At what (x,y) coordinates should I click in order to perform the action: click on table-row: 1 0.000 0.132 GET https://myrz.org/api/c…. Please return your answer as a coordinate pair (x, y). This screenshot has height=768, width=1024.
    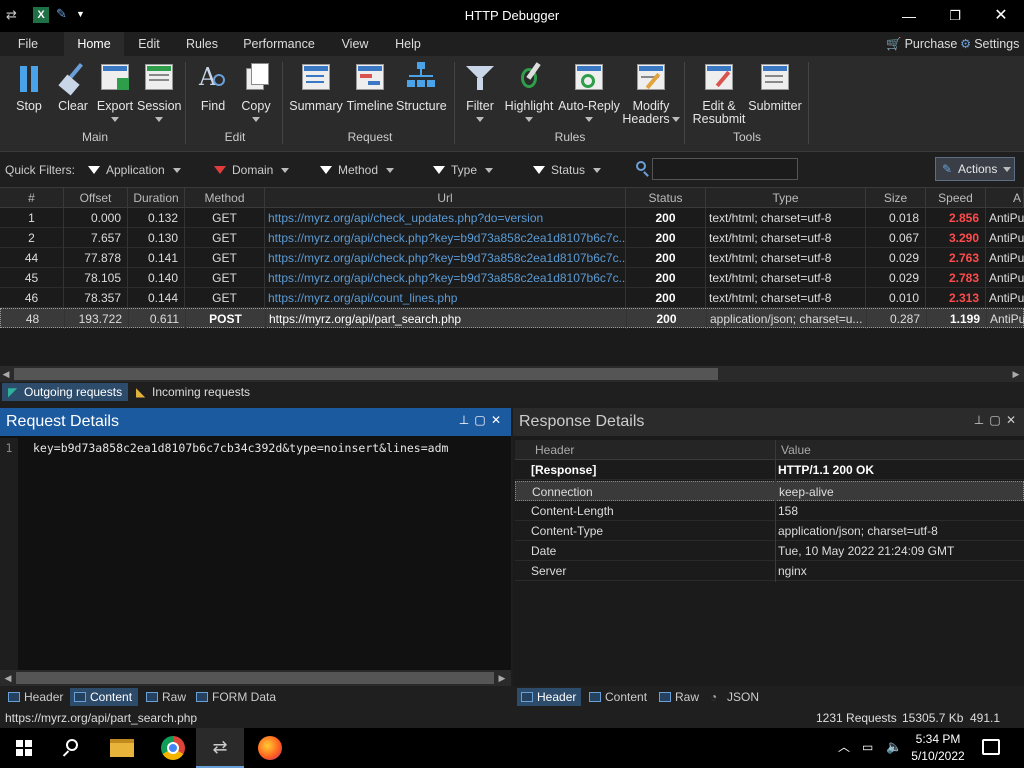
    Looking at the image, I should click on (512, 218).